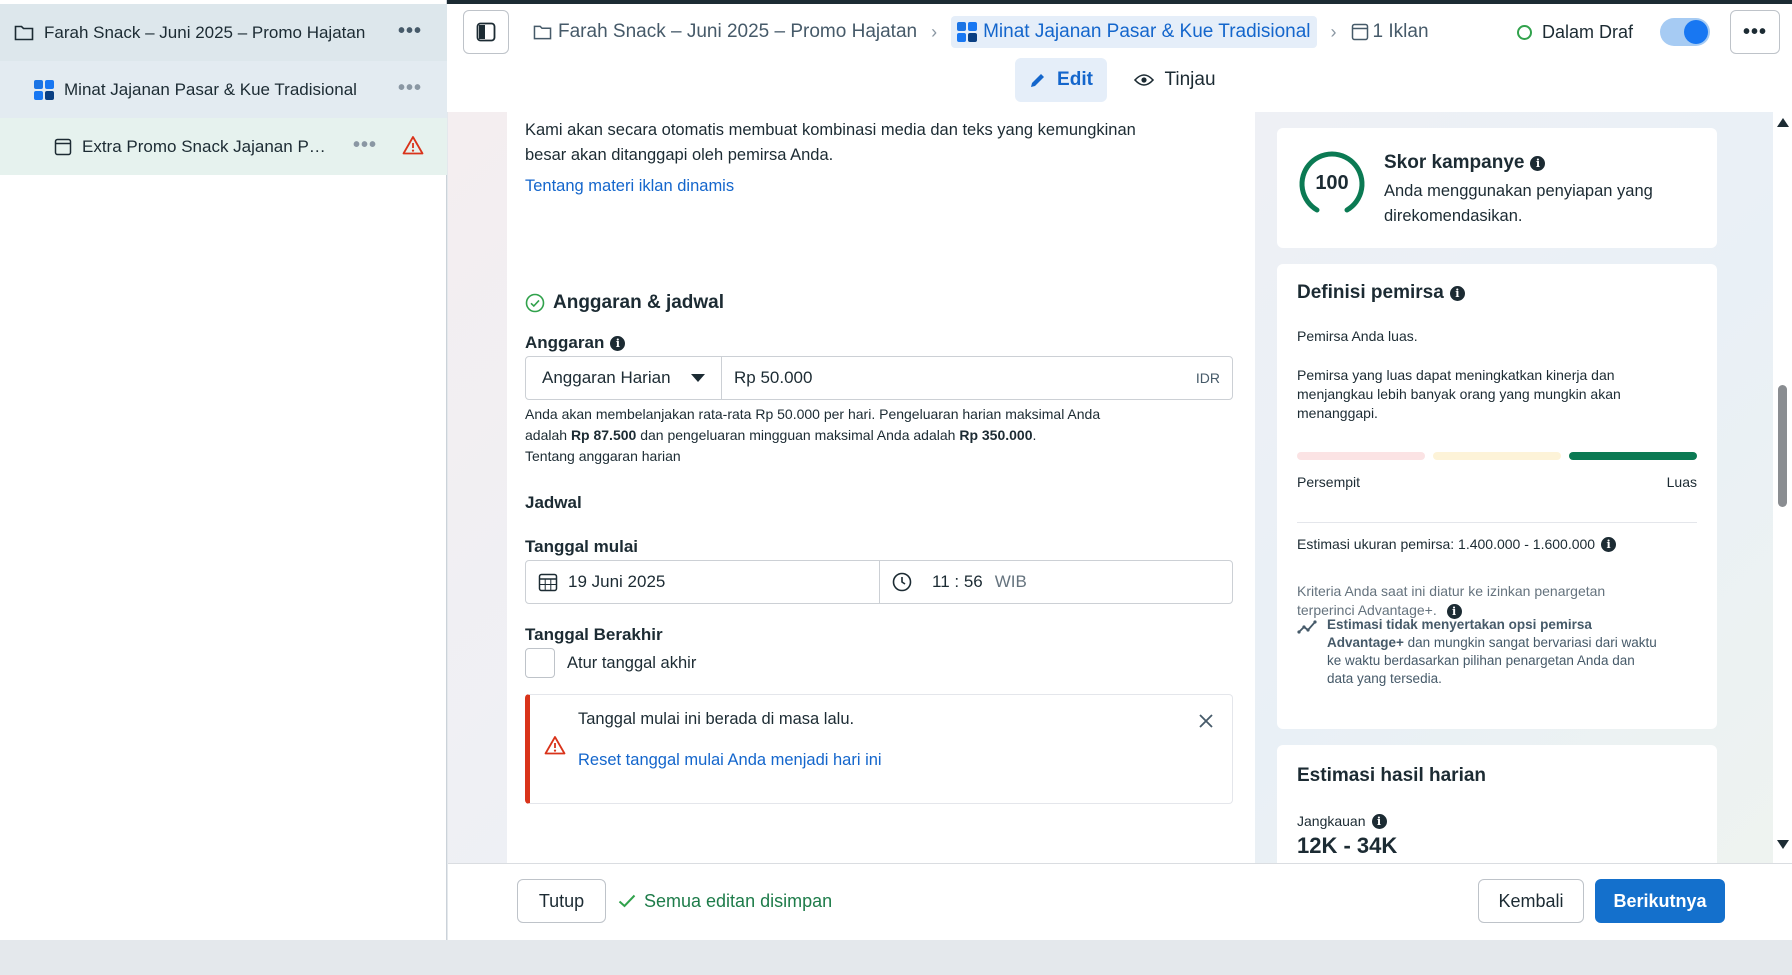 The height and width of the screenshot is (975, 1792). What do you see at coordinates (542, 32) in the screenshot?
I see `folder-icon` at bounding box center [542, 32].